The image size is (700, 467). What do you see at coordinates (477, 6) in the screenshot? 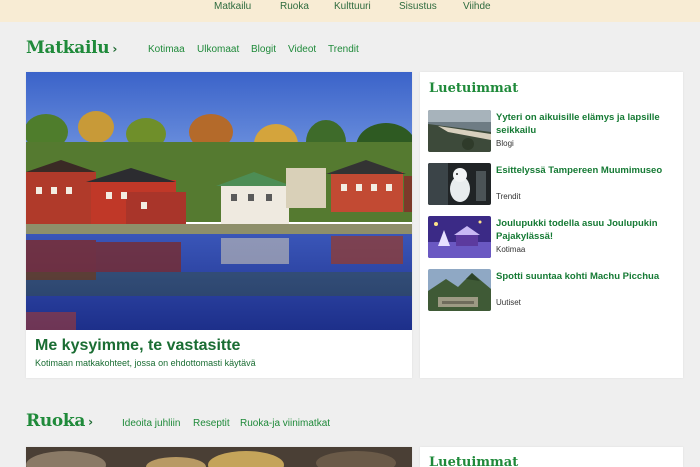
I see `topnav-item-viihde: Viihde` at bounding box center [477, 6].